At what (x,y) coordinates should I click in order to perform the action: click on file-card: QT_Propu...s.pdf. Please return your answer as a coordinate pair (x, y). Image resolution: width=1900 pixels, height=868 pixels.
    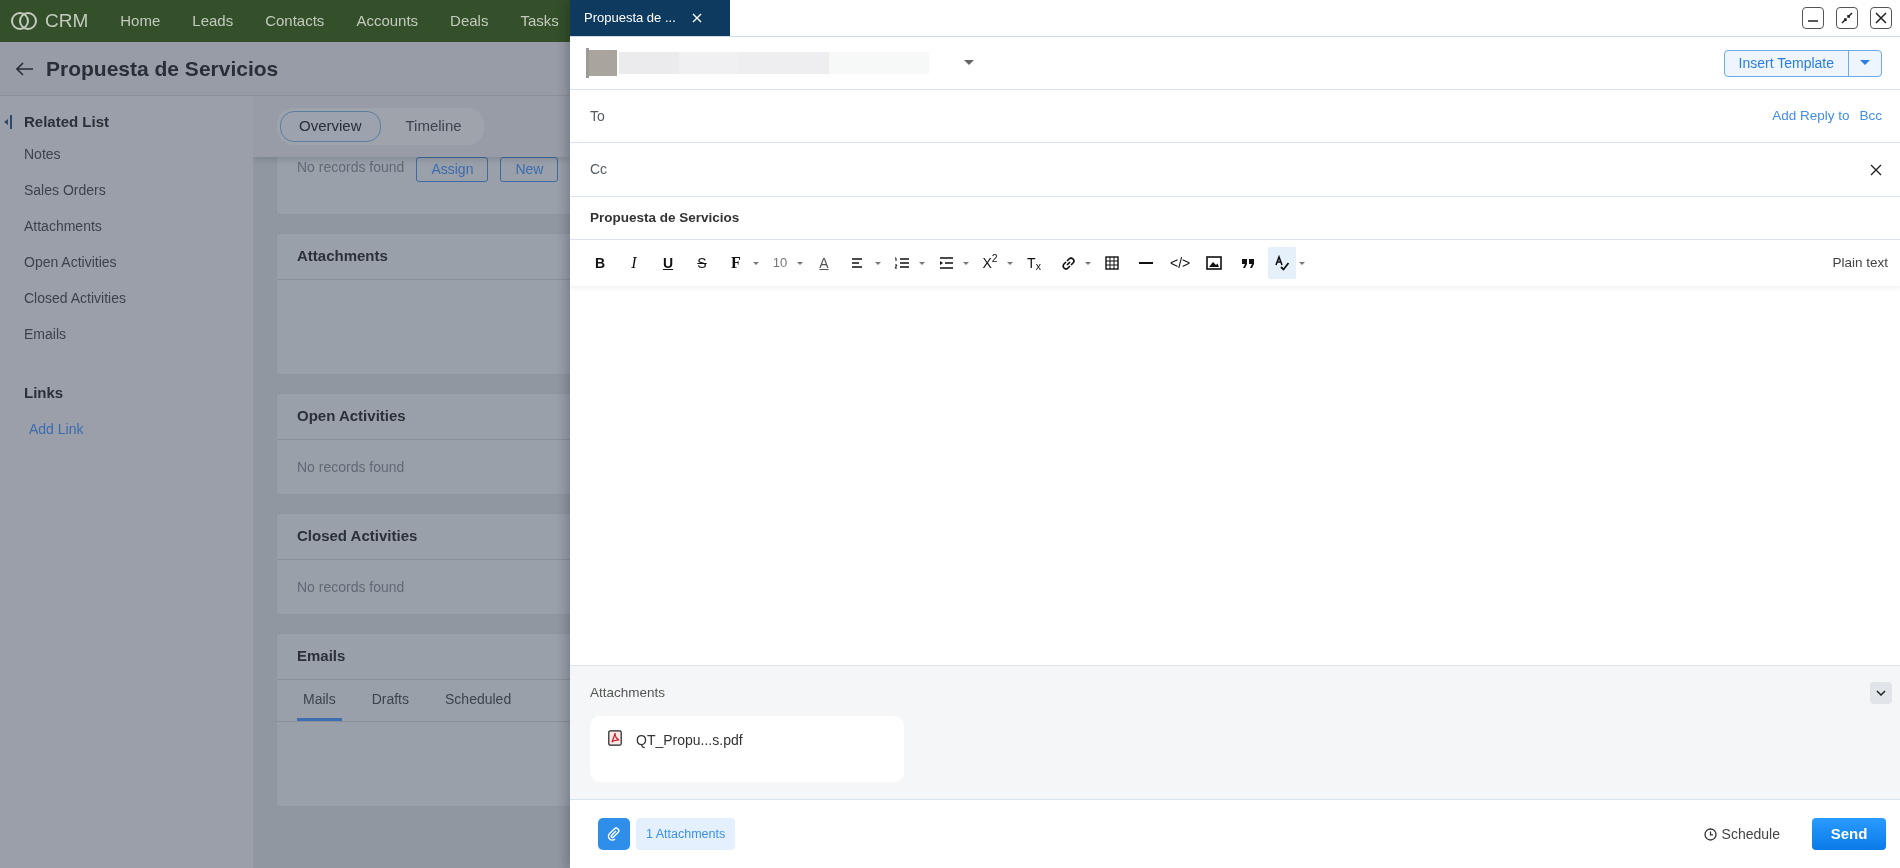
    Looking at the image, I should click on (747, 749).